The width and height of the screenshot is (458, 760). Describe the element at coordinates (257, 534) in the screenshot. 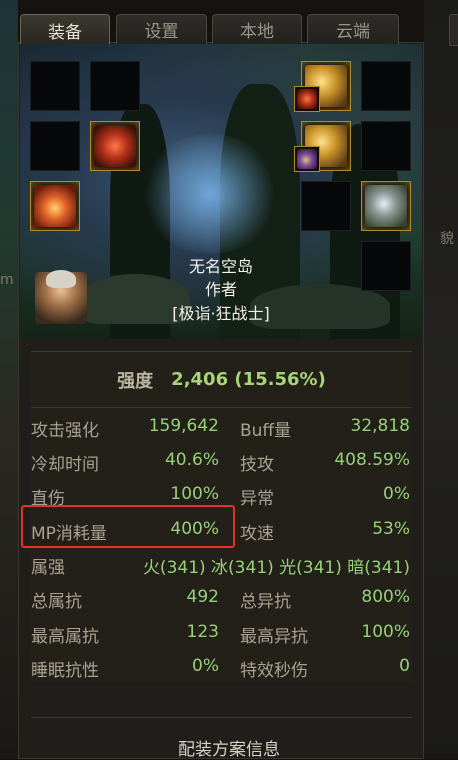

I see `stat-label: 攻速` at that location.